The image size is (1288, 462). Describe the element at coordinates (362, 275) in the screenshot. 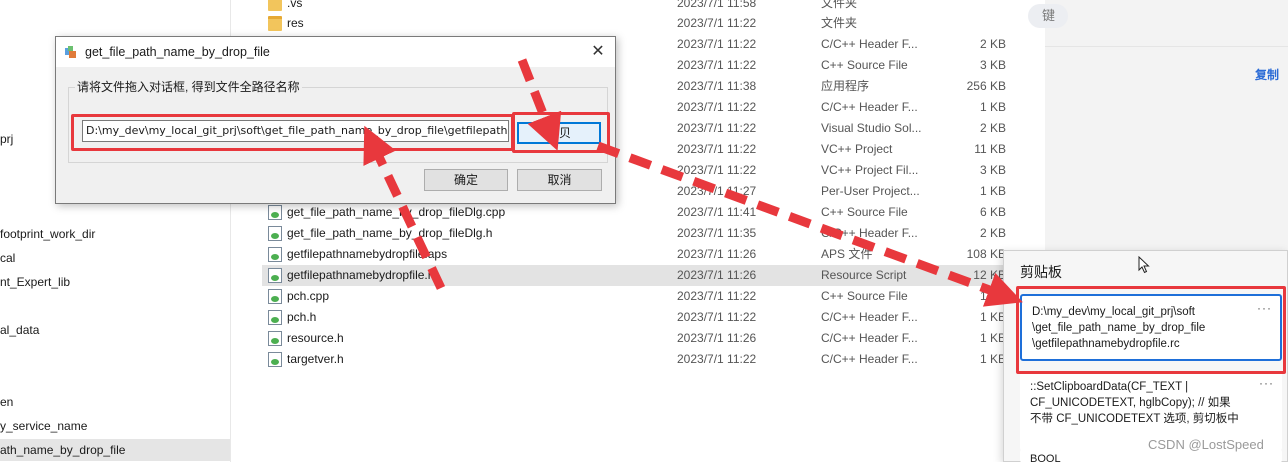

I see `file-name: getfilepathnamebydropfile.rc` at that location.